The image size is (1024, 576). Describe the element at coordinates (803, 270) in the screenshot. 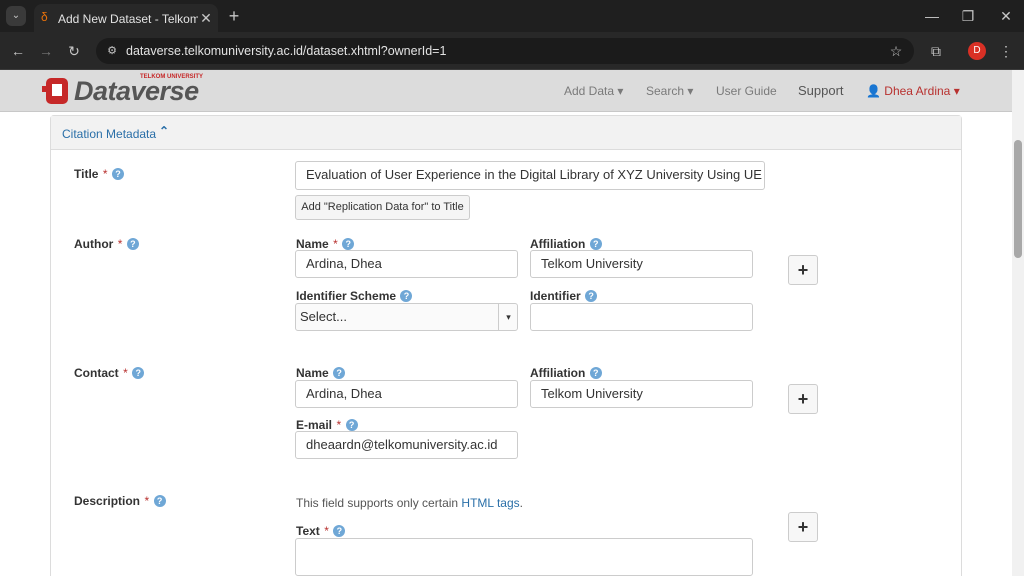

I see `add-author-button: +` at that location.